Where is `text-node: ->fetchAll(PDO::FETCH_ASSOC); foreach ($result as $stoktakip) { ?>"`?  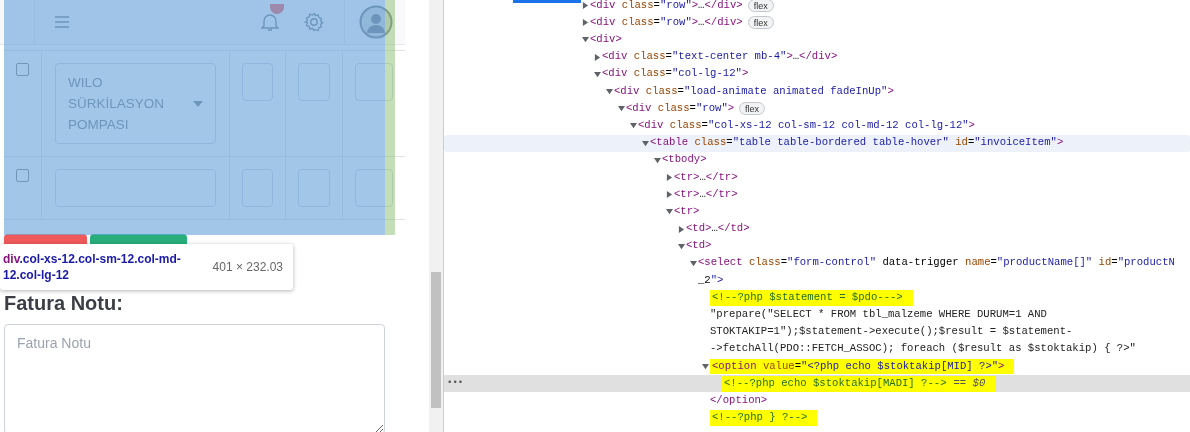 text-node: ->fetchAll(PDO::FETCH_ASSOC); foreach ($result as $stoktakip) { ?>" is located at coordinates (923, 349).